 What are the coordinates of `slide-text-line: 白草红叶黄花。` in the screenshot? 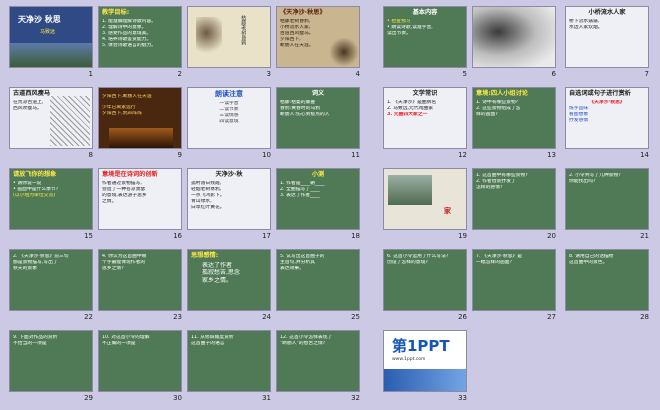 It's located at (208, 207).